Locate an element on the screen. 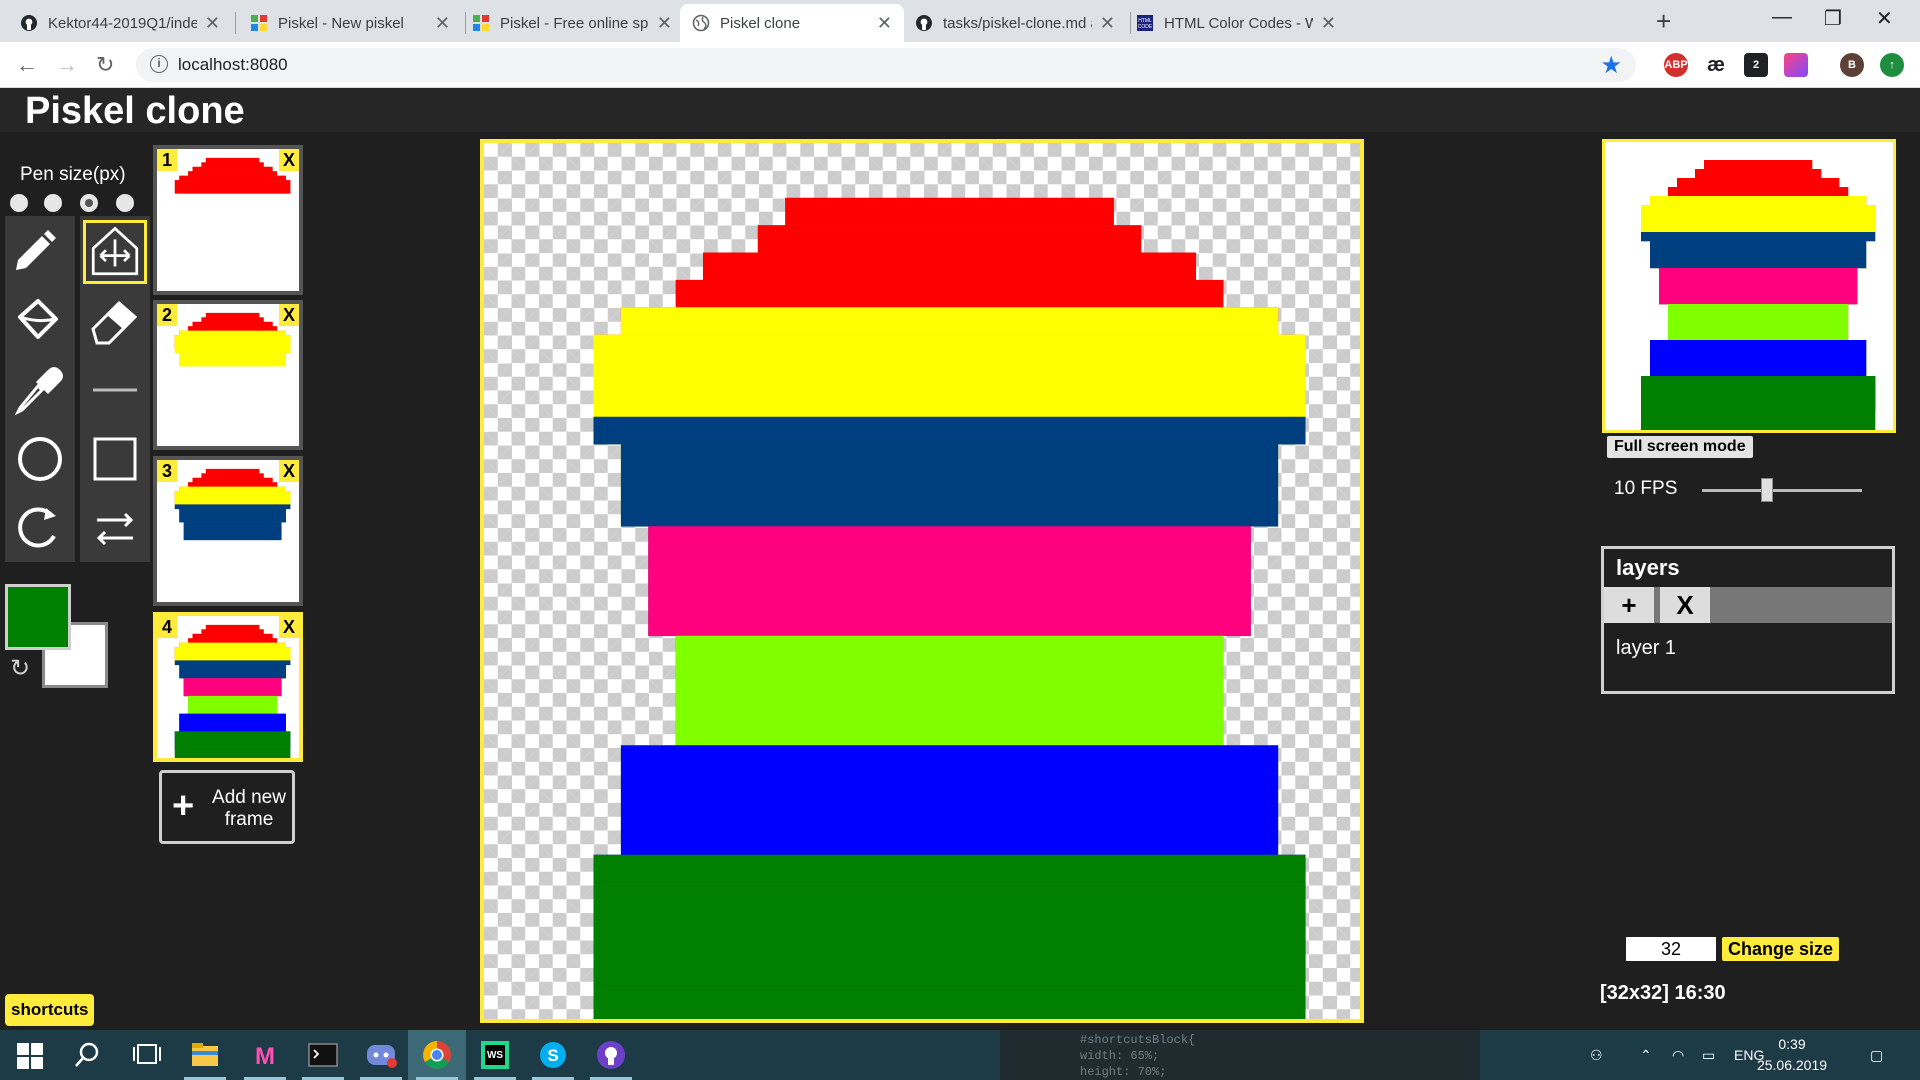 The height and width of the screenshot is (1080, 1920). site-info-icon: i is located at coordinates (159, 64).